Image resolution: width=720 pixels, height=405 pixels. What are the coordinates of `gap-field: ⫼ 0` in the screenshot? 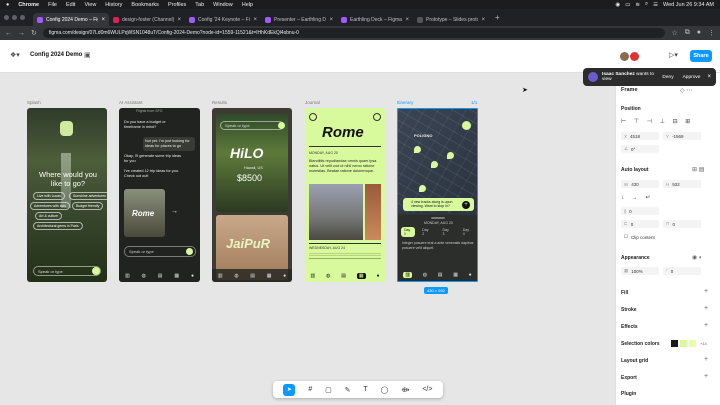 It's located at (640, 211).